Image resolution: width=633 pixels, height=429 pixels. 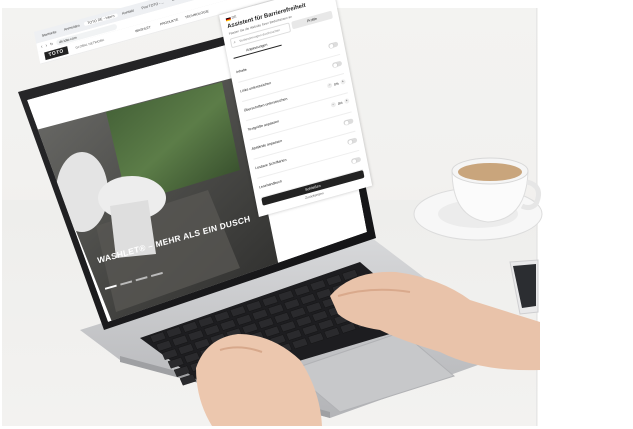 I want to click on flag-de-icon, so click(x=228, y=19).